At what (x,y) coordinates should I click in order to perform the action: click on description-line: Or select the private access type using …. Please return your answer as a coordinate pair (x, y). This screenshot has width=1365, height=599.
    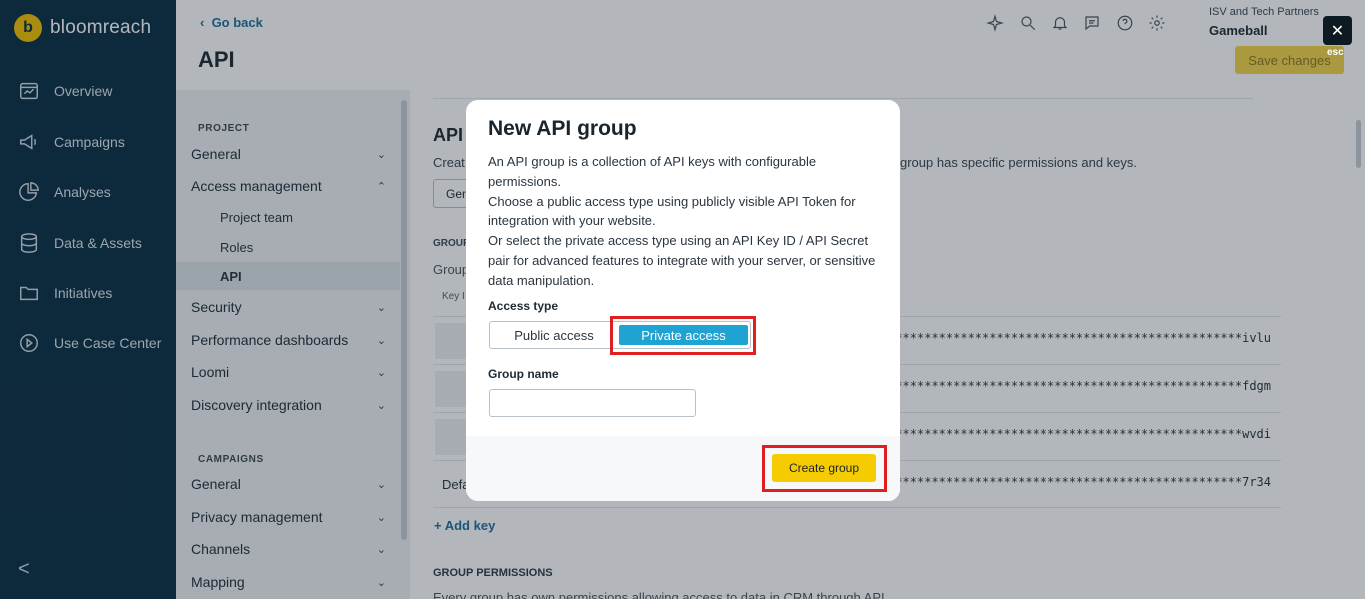
    Looking at the image, I should click on (682, 260).